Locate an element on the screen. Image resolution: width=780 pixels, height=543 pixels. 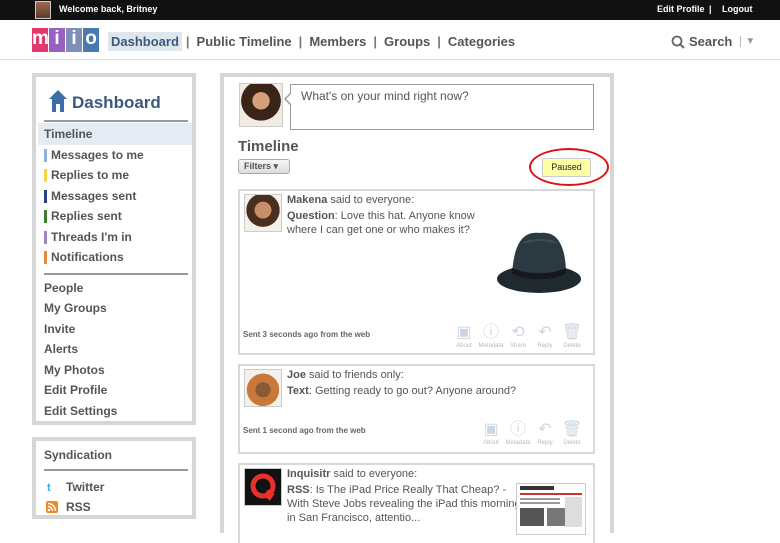
twitter-icon: t is located at coordinates (49, 487).